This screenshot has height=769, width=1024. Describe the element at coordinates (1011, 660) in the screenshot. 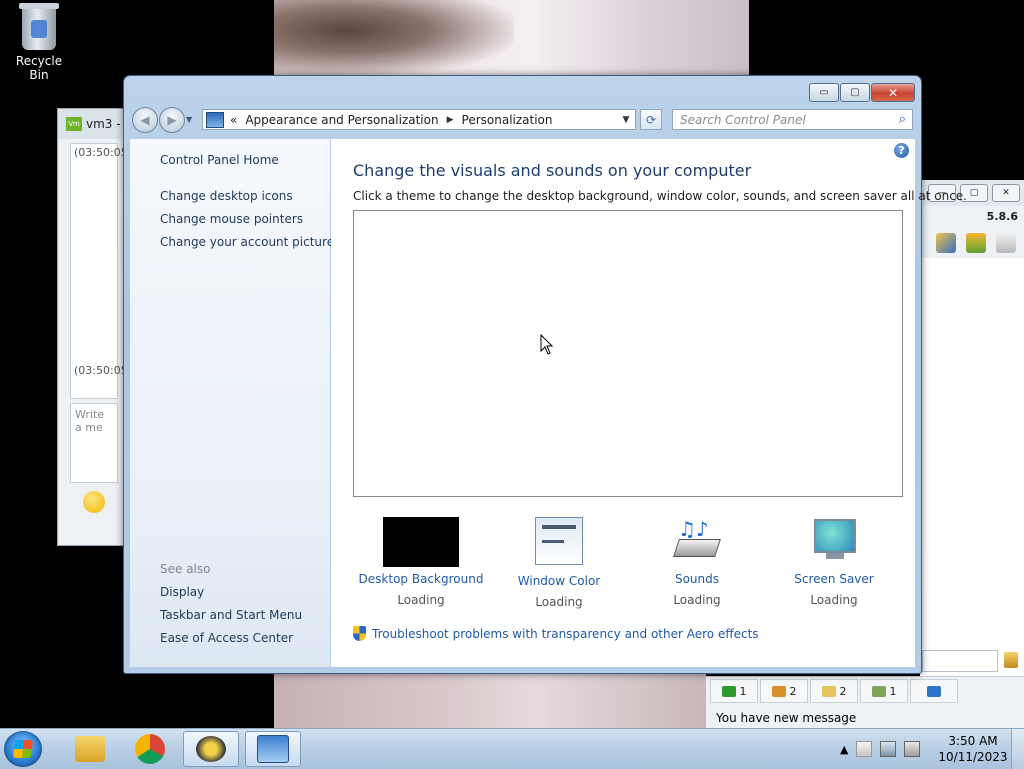

I see `clear-icon` at that location.